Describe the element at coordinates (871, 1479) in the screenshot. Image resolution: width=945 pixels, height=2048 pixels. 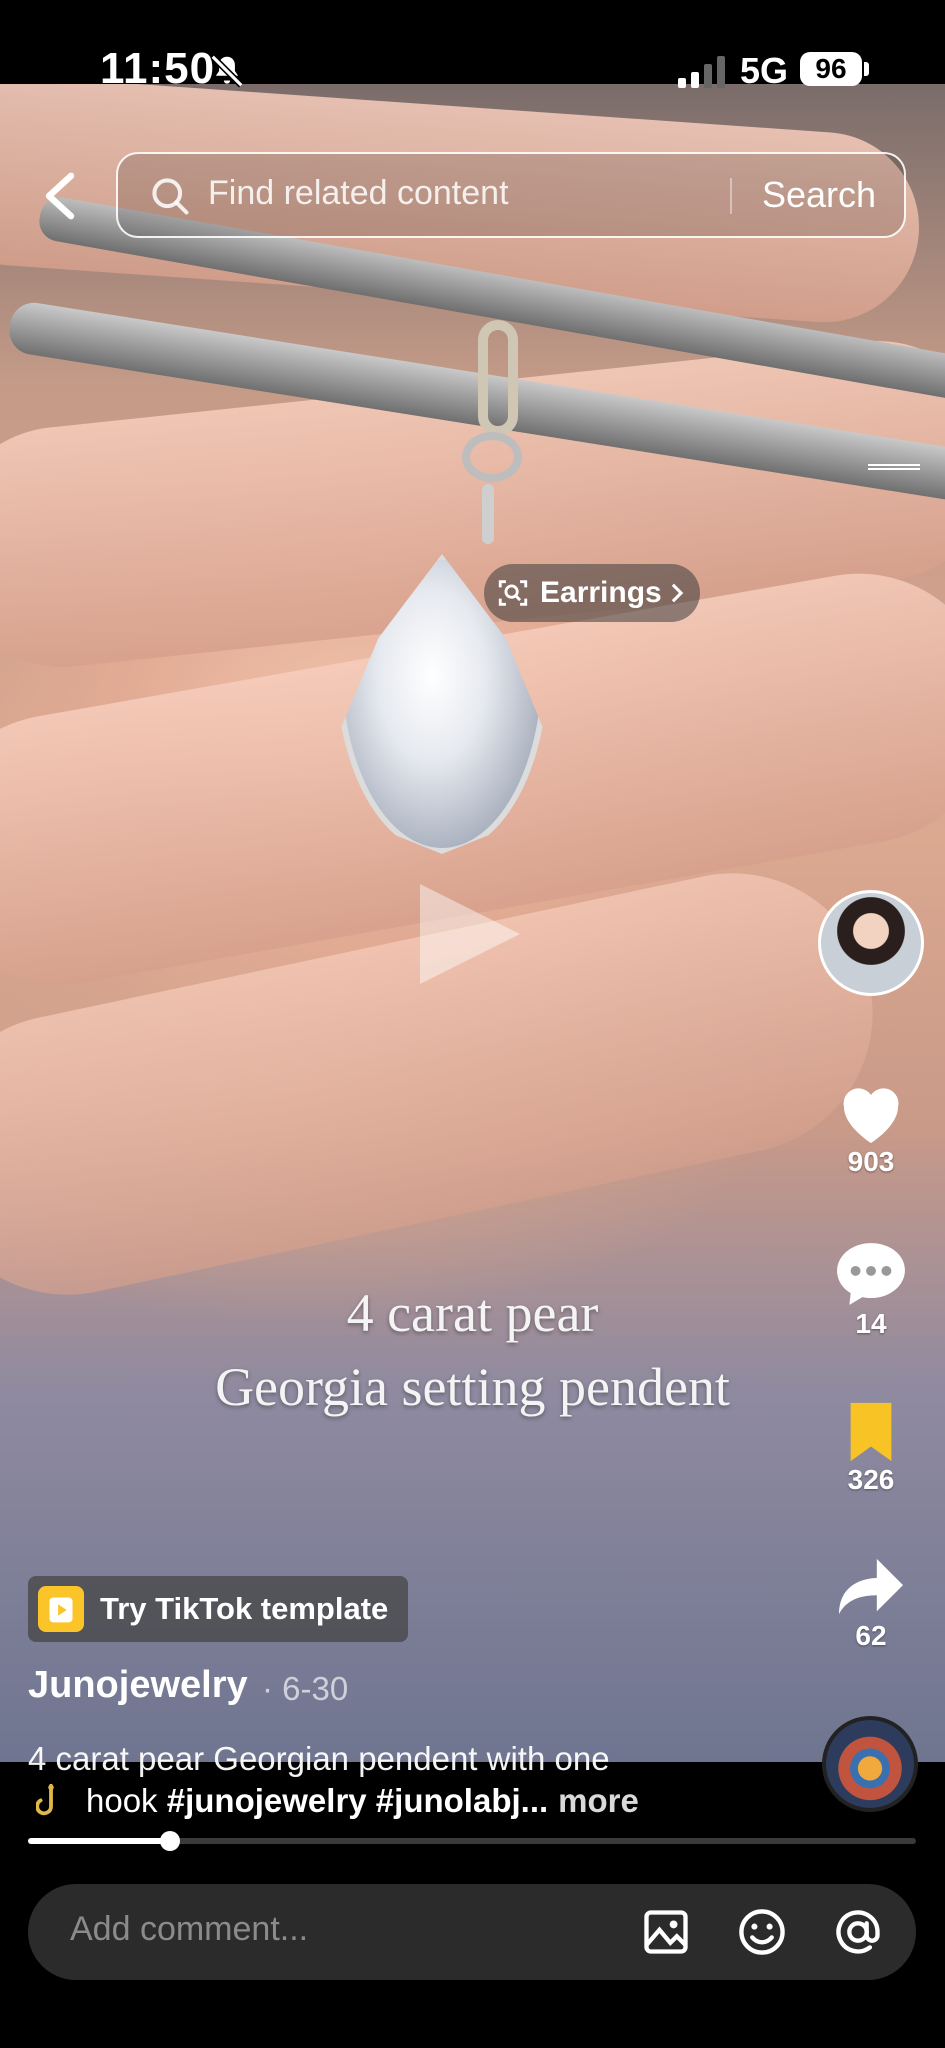
I see `save-count: 326` at that location.